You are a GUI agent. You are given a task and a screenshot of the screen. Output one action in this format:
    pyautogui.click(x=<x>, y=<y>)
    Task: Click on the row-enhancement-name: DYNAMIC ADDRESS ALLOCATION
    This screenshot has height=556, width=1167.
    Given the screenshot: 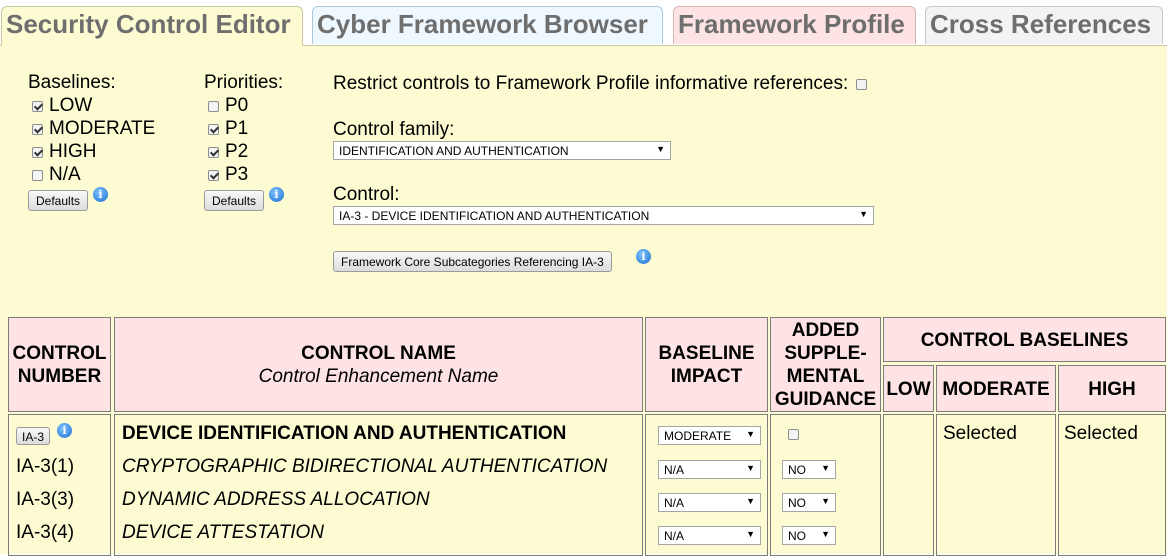 What is the action you would take?
    pyautogui.click(x=276, y=499)
    